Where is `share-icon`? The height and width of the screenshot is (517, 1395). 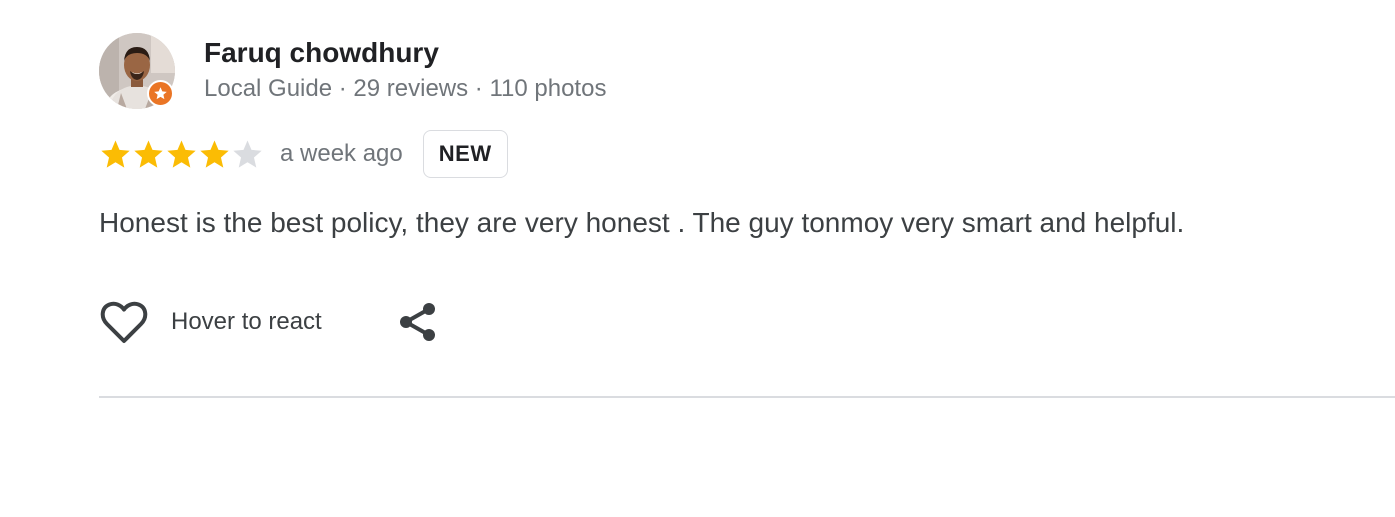
share-icon is located at coordinates (417, 322).